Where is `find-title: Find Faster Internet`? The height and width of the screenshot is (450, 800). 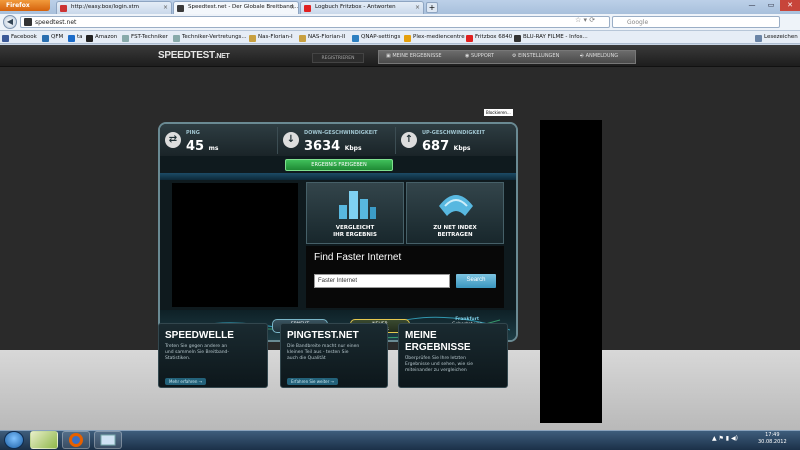
find-title: Find Faster Internet is located at coordinates (358, 257).